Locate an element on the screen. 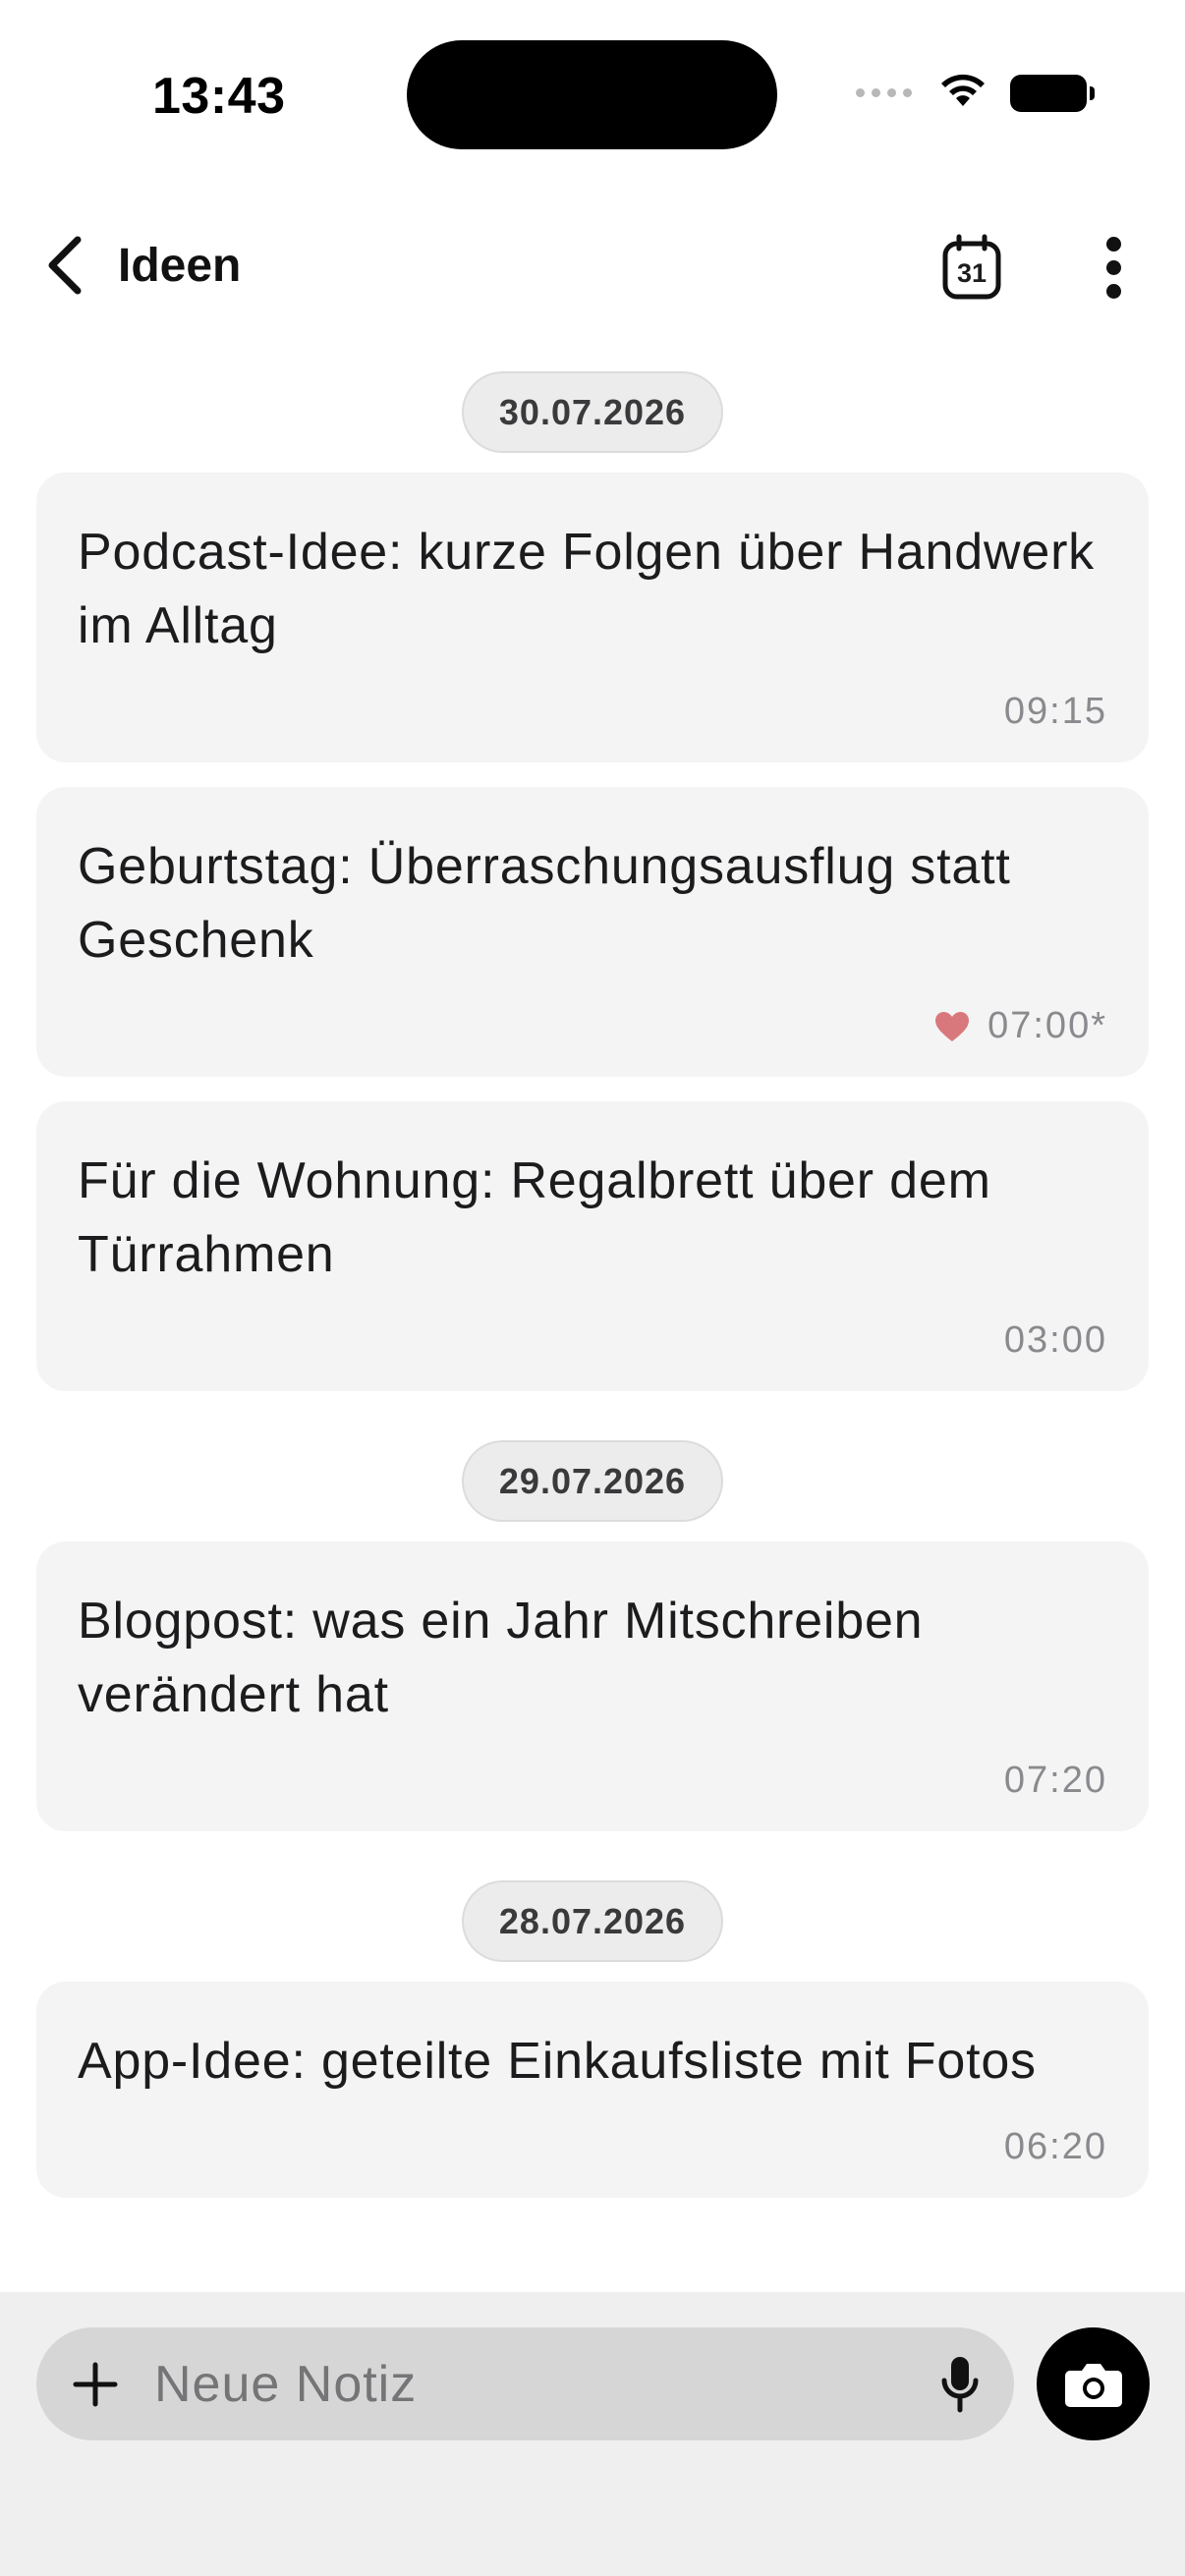  back-chevron-icon is located at coordinates (65, 265).